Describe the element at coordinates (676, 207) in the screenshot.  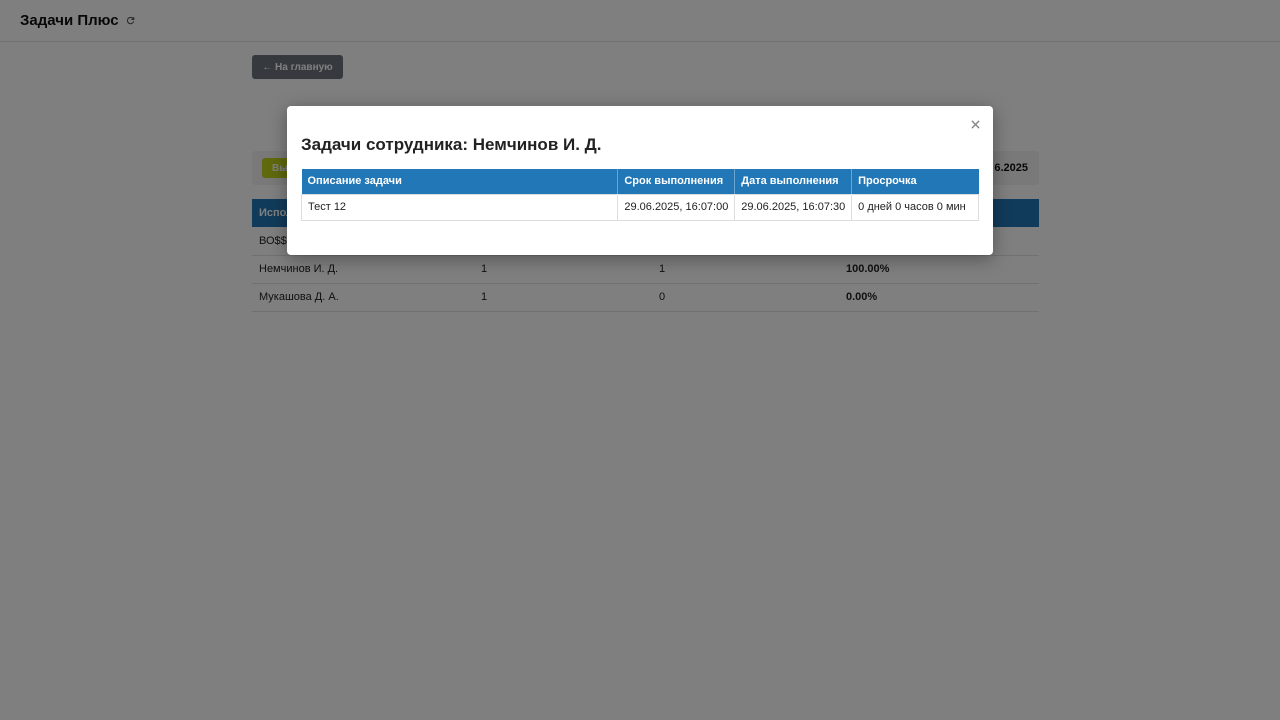
I see `task-deadline: 29.06.2025, 16:07:00` at that location.